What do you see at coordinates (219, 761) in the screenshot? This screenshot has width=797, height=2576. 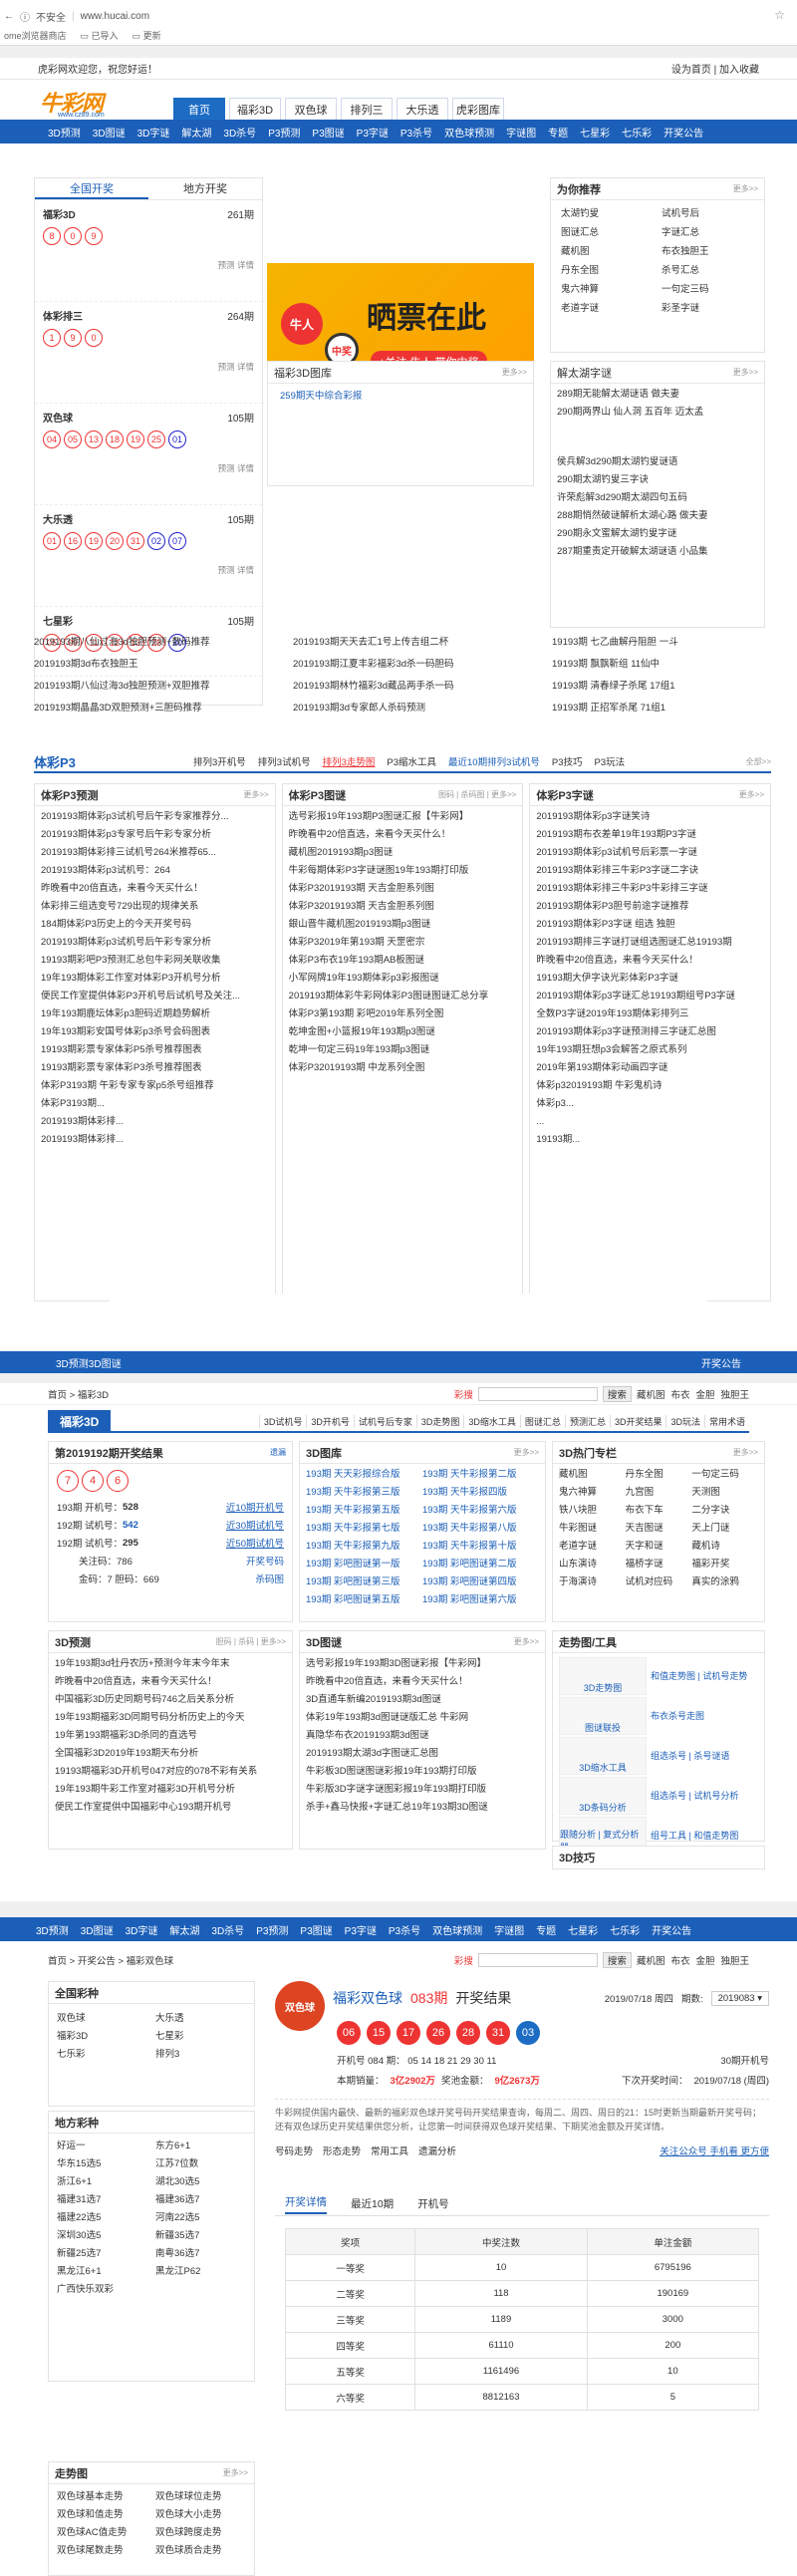 I see `p3-tab: 排列3开机号` at bounding box center [219, 761].